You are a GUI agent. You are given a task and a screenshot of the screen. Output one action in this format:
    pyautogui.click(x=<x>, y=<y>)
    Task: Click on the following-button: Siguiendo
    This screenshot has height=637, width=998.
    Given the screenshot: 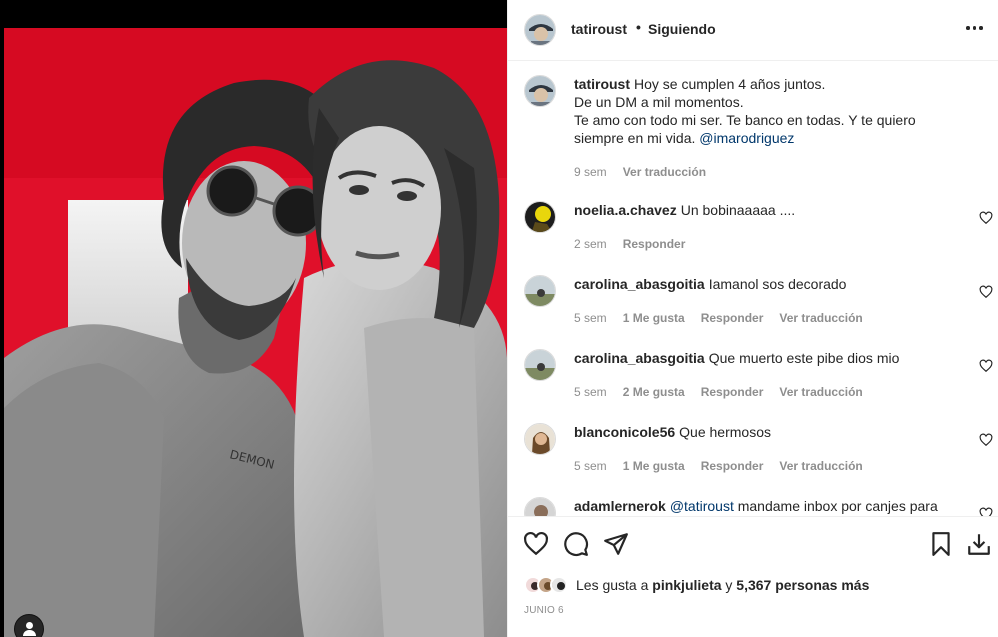 What is the action you would take?
    pyautogui.click(x=682, y=29)
    